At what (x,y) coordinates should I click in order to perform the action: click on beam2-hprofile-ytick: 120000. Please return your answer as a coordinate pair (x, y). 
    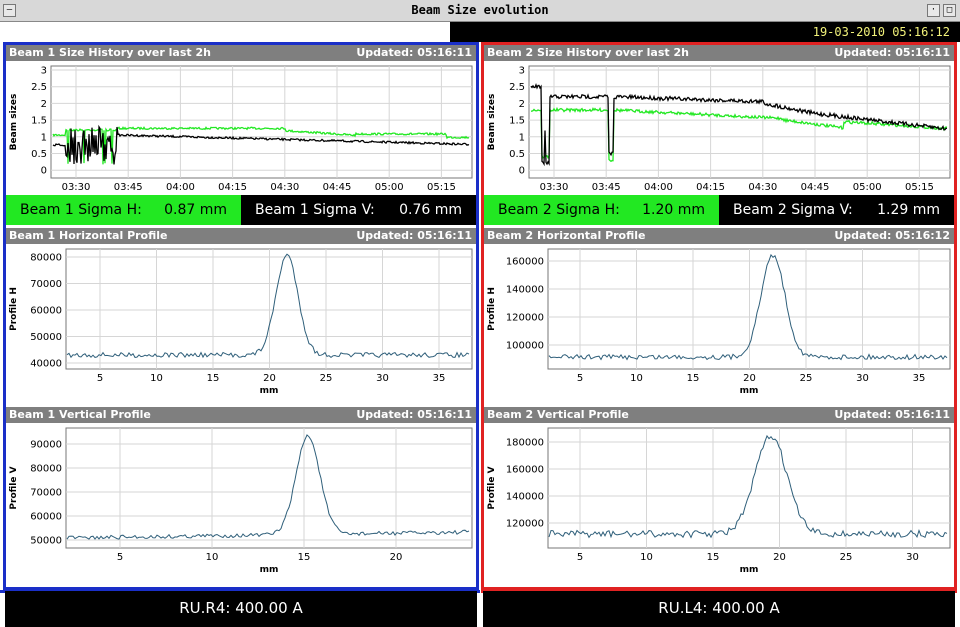
    Looking at the image, I should click on (525, 318).